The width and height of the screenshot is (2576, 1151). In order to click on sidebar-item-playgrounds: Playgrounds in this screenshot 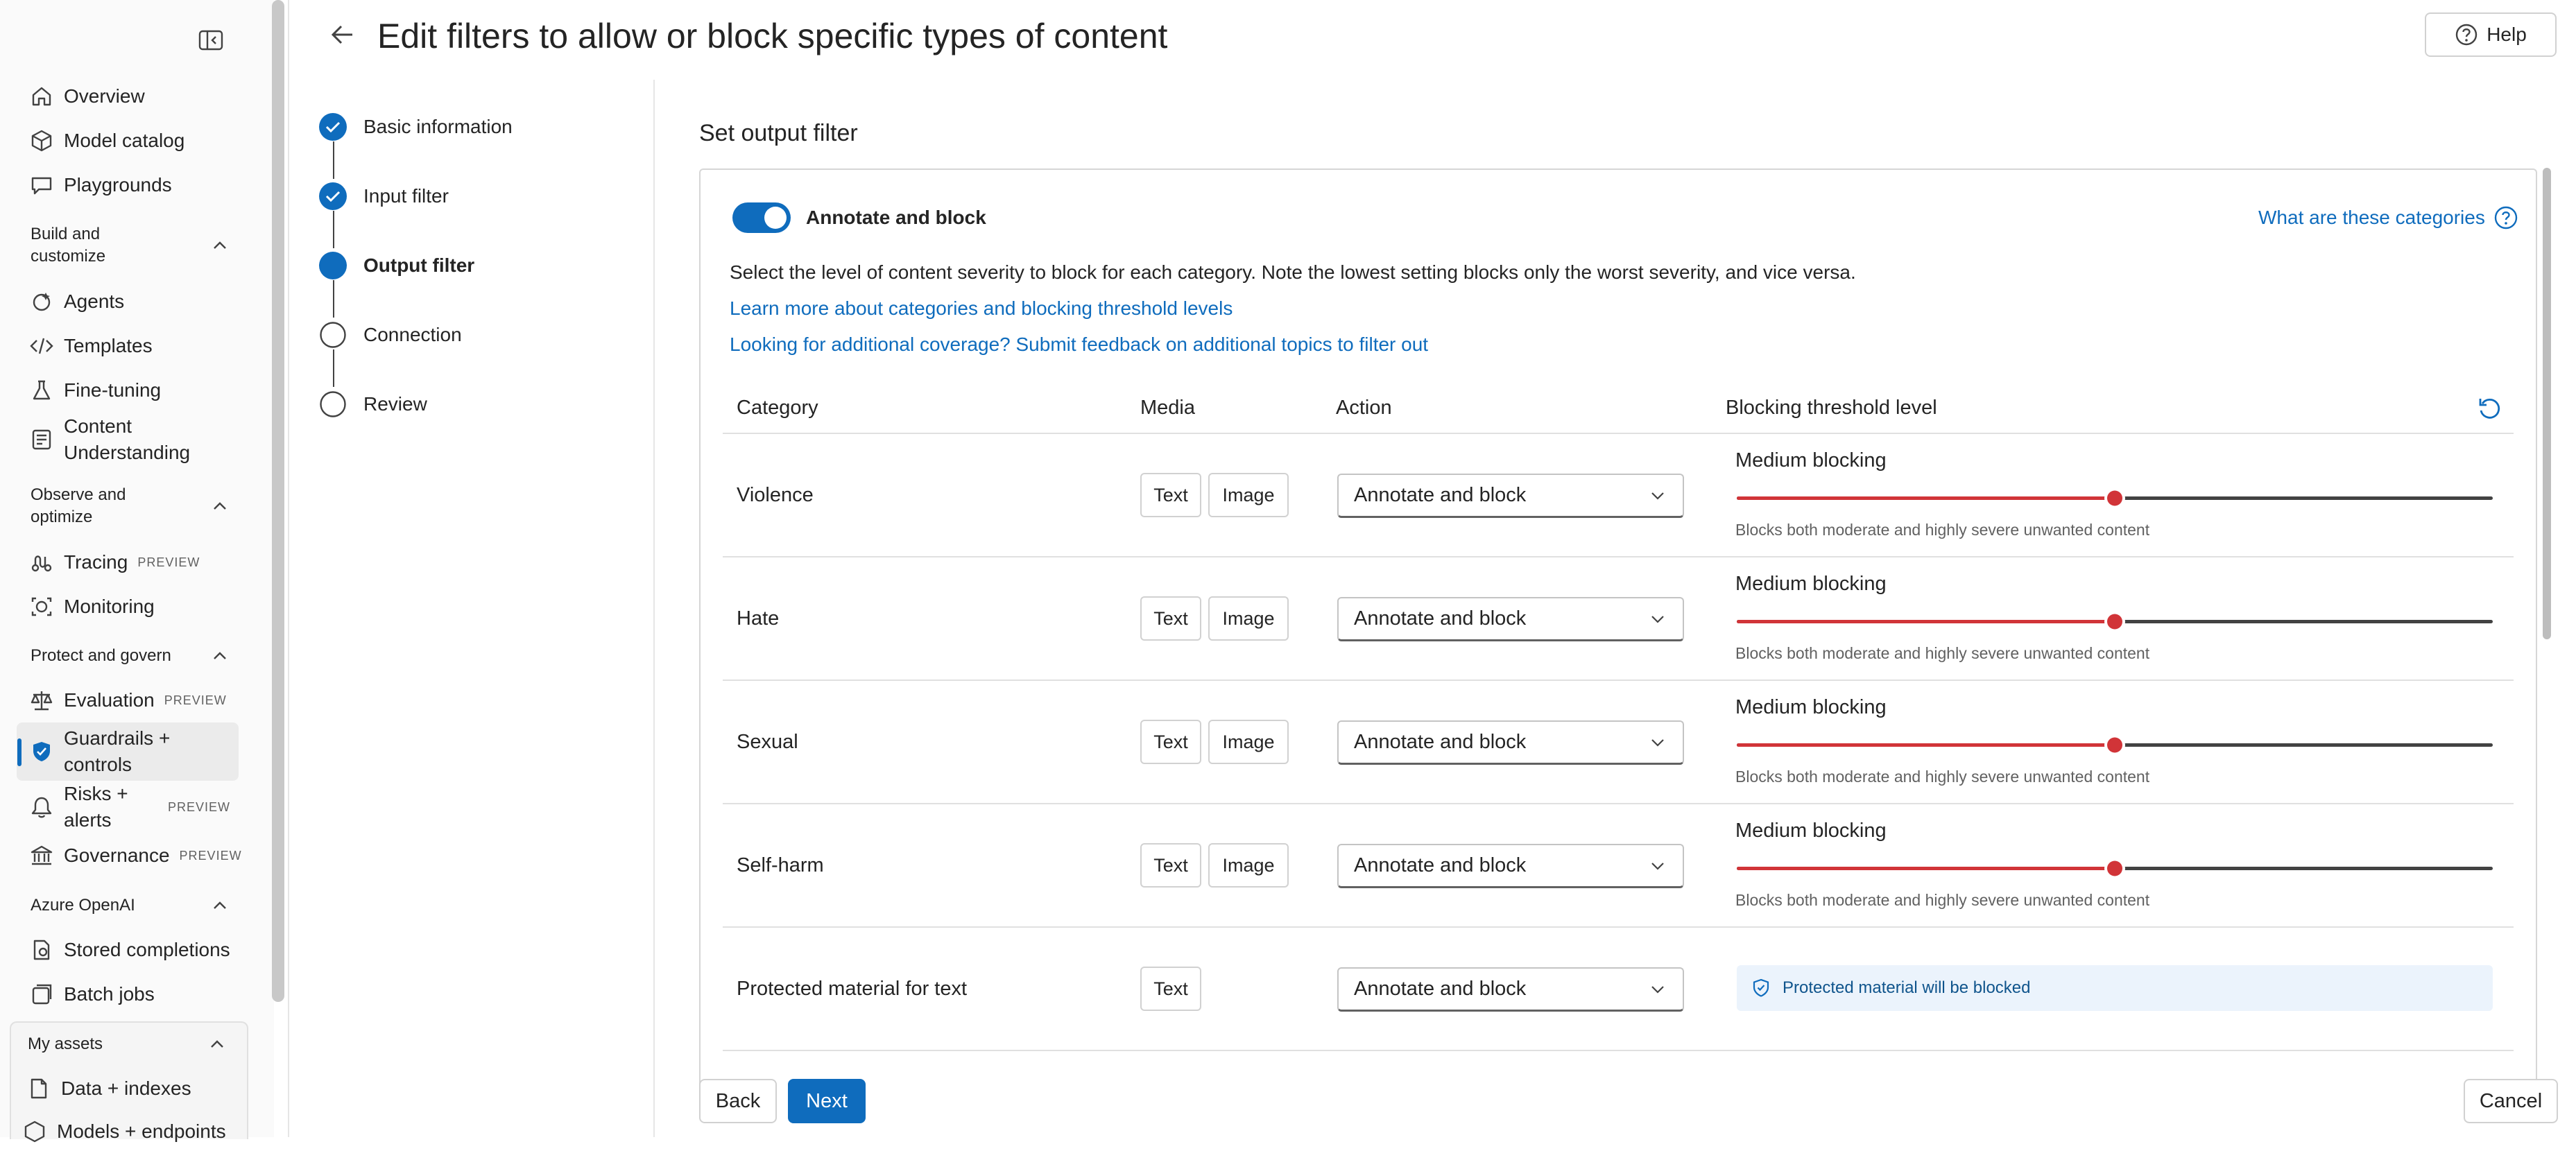, I will do `click(128, 185)`.